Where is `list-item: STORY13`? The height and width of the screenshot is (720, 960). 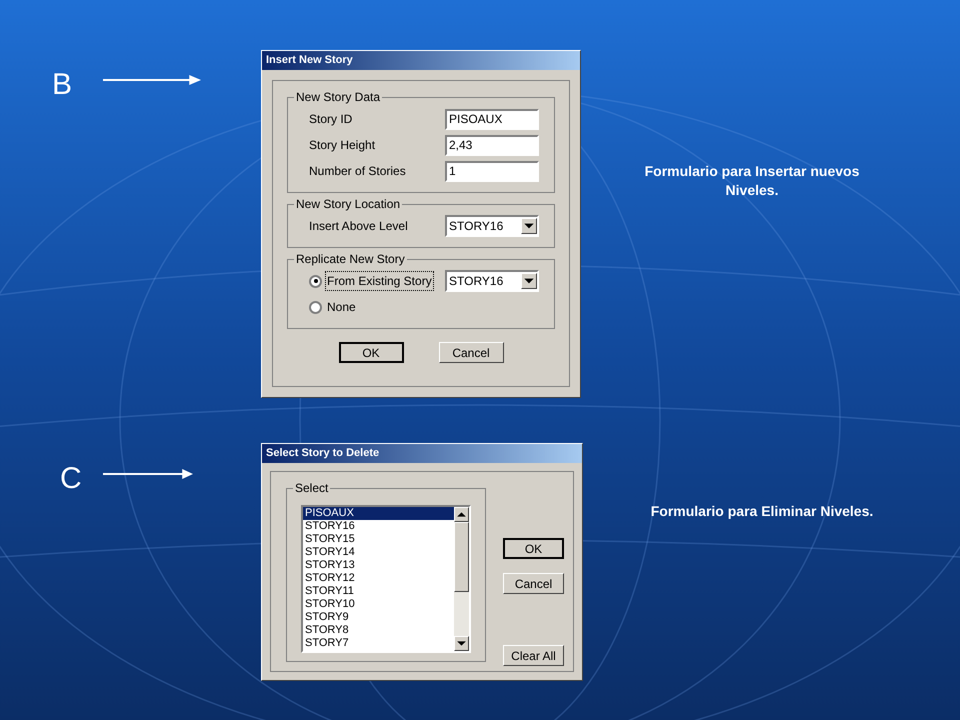 list-item: STORY13 is located at coordinates (378, 565).